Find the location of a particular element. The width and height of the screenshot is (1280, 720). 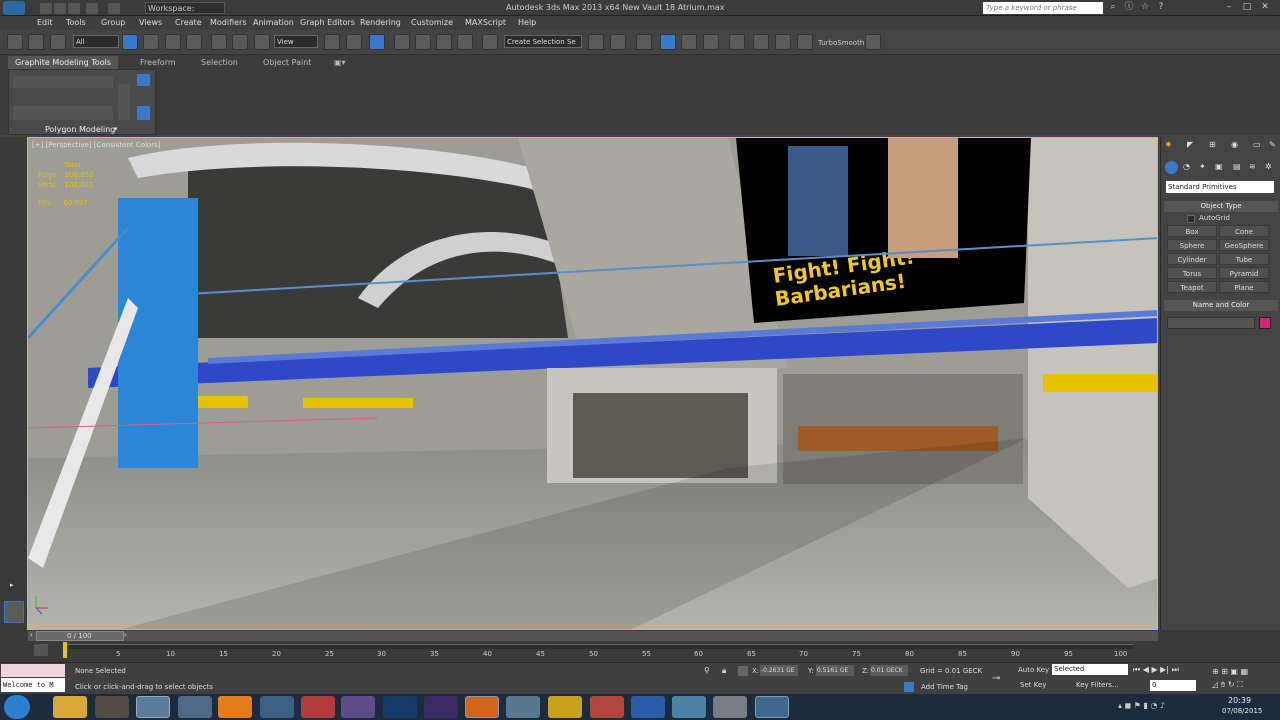

select-manipulate-icon is located at coordinates (354, 42).